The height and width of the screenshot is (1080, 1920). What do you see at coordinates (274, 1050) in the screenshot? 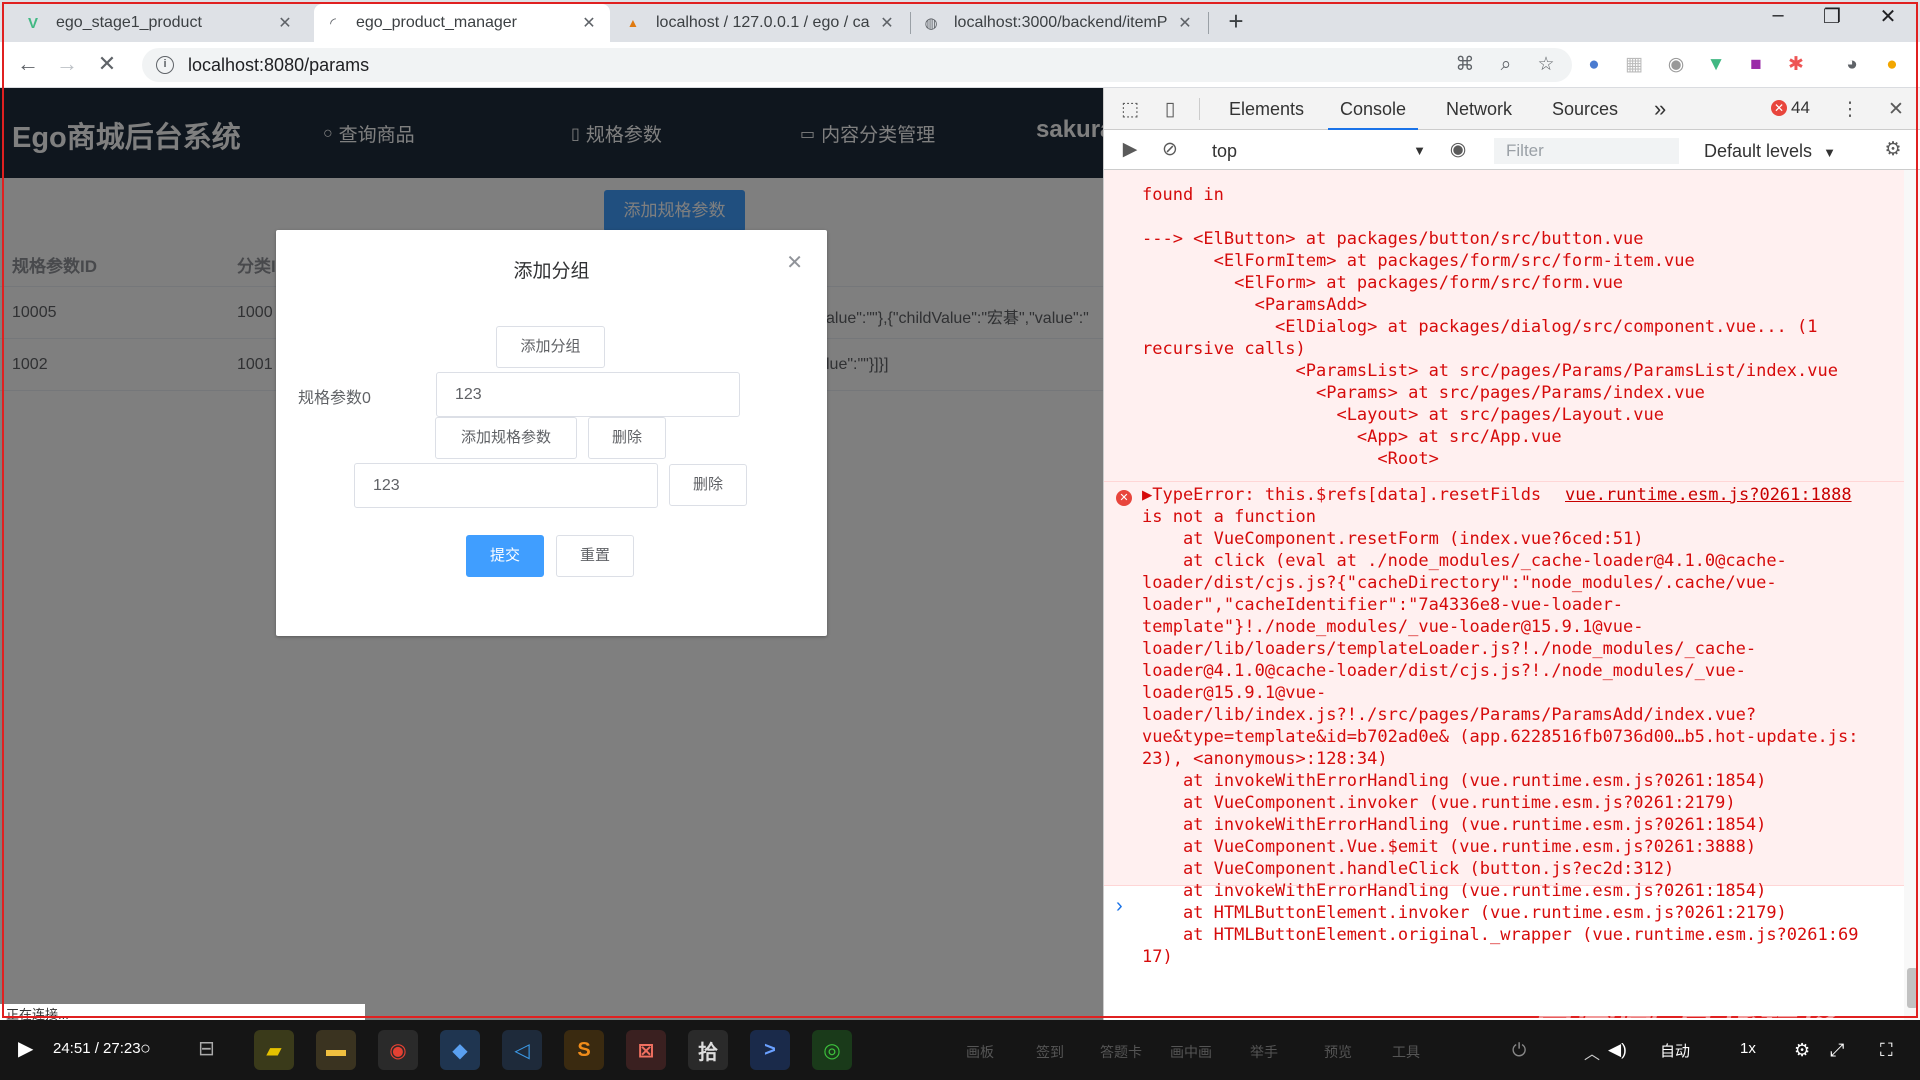
I see `sticky-notes-icon: ▰` at bounding box center [274, 1050].